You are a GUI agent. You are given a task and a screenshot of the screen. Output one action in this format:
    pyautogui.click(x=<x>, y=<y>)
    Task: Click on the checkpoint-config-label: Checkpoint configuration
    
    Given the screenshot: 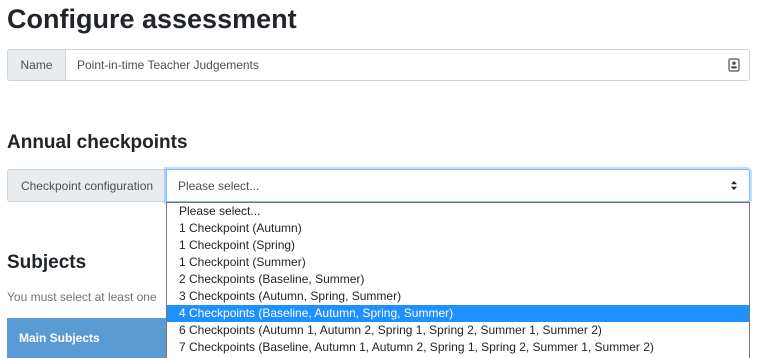 What is the action you would take?
    pyautogui.click(x=86, y=185)
    